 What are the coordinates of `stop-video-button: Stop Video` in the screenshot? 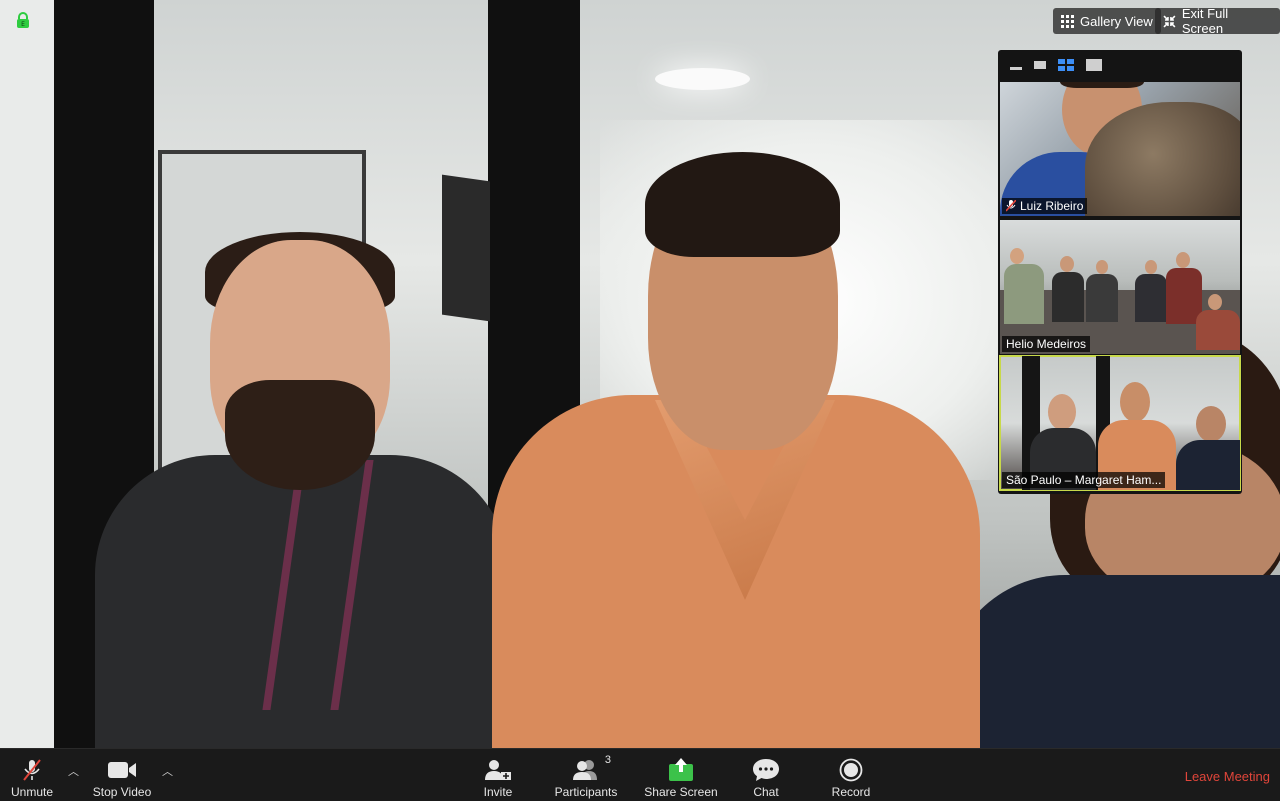 It's located at (122, 776).